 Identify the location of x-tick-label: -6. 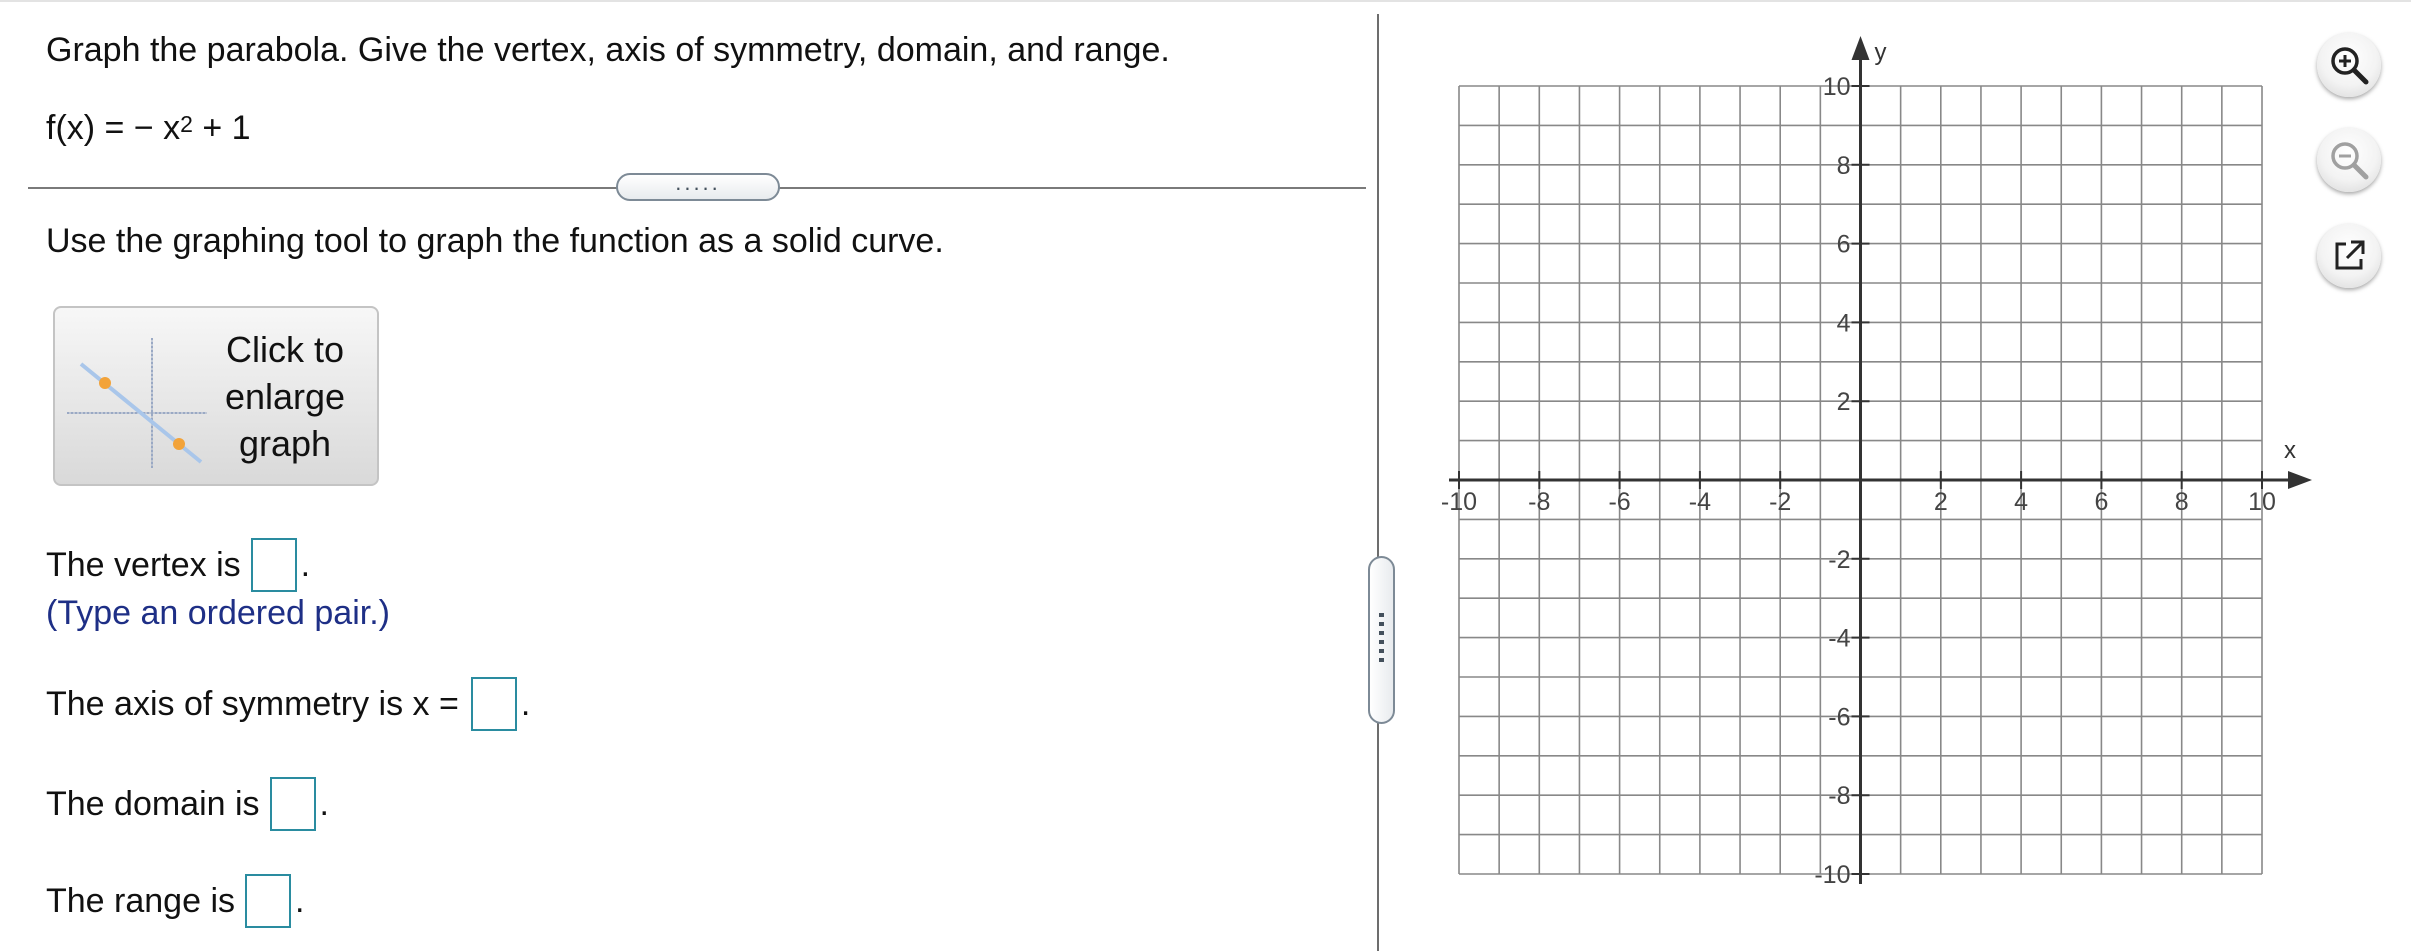
(1619, 502).